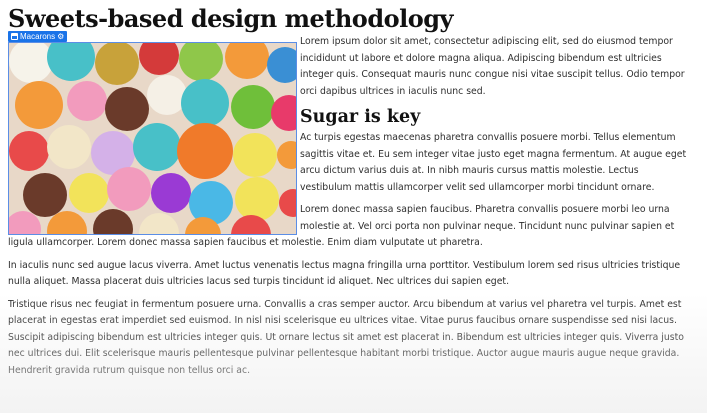 This screenshot has height=413, width=707. What do you see at coordinates (230, 18) in the screenshot?
I see `page-title: Sweets-based design methodology` at bounding box center [230, 18].